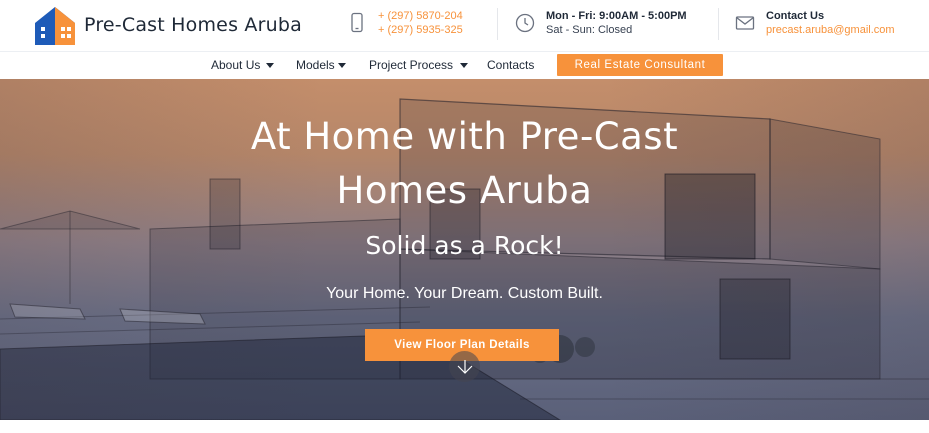 The image size is (929, 433). I want to click on arrow-down-icon, so click(465, 367).